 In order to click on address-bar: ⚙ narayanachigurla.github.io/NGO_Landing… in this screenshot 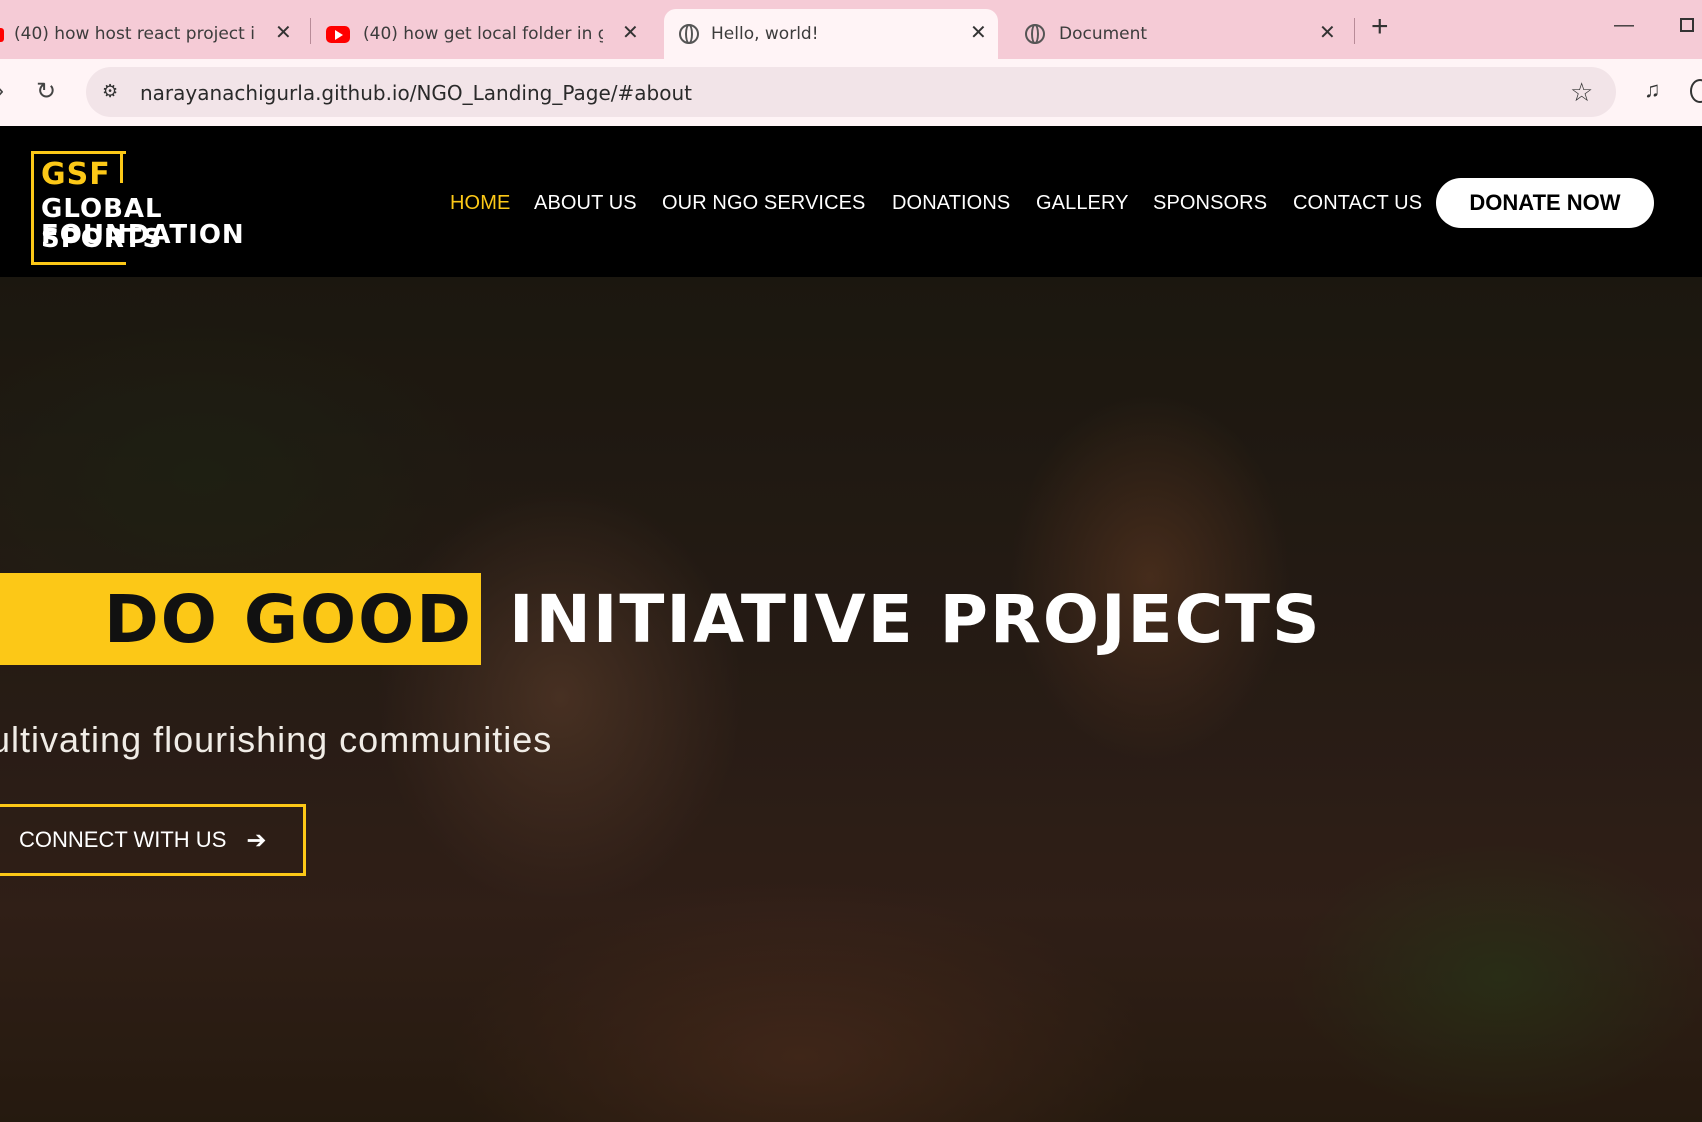, I will do `click(851, 92)`.